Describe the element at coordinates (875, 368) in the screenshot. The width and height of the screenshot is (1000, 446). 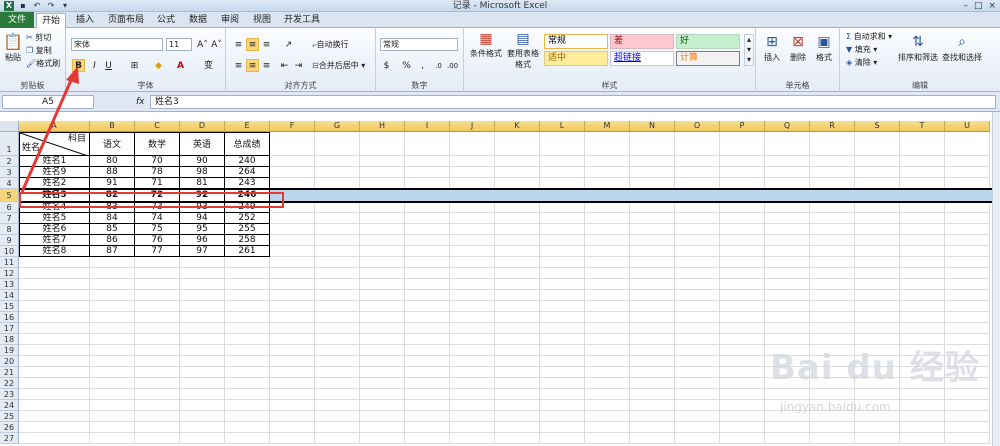
I see `baidu-watermark: Bai du 经验` at that location.